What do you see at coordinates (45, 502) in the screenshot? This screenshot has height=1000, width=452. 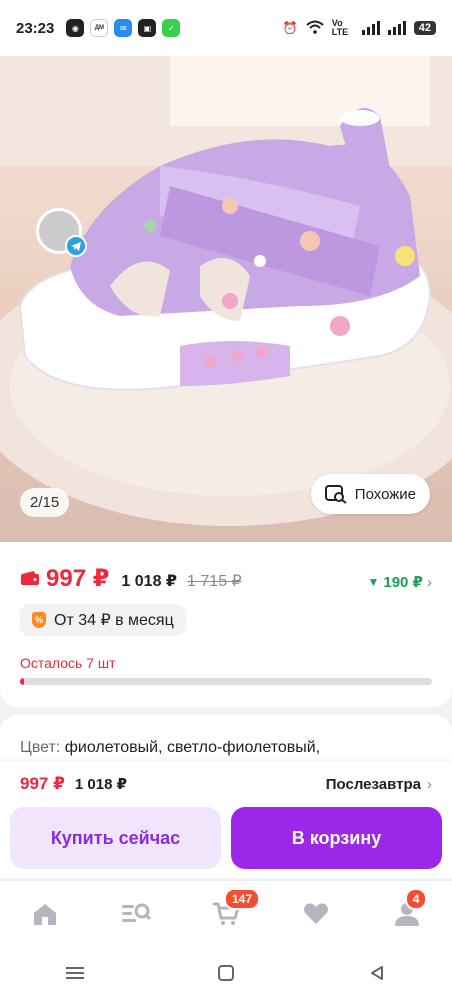 I see `gallery-pager: 2/15` at bounding box center [45, 502].